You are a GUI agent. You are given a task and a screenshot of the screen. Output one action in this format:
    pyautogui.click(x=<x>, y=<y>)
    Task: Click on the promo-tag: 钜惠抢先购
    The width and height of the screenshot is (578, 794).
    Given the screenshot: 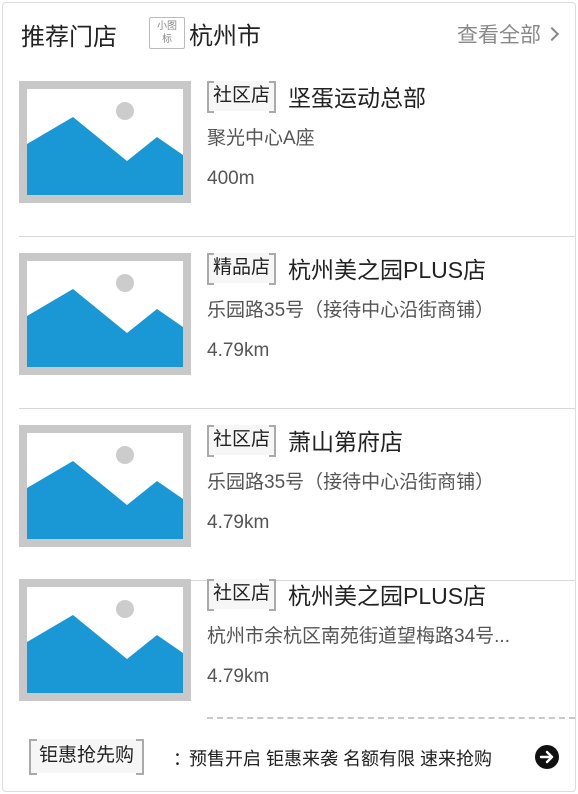 What is the action you would take?
    pyautogui.click(x=87, y=757)
    